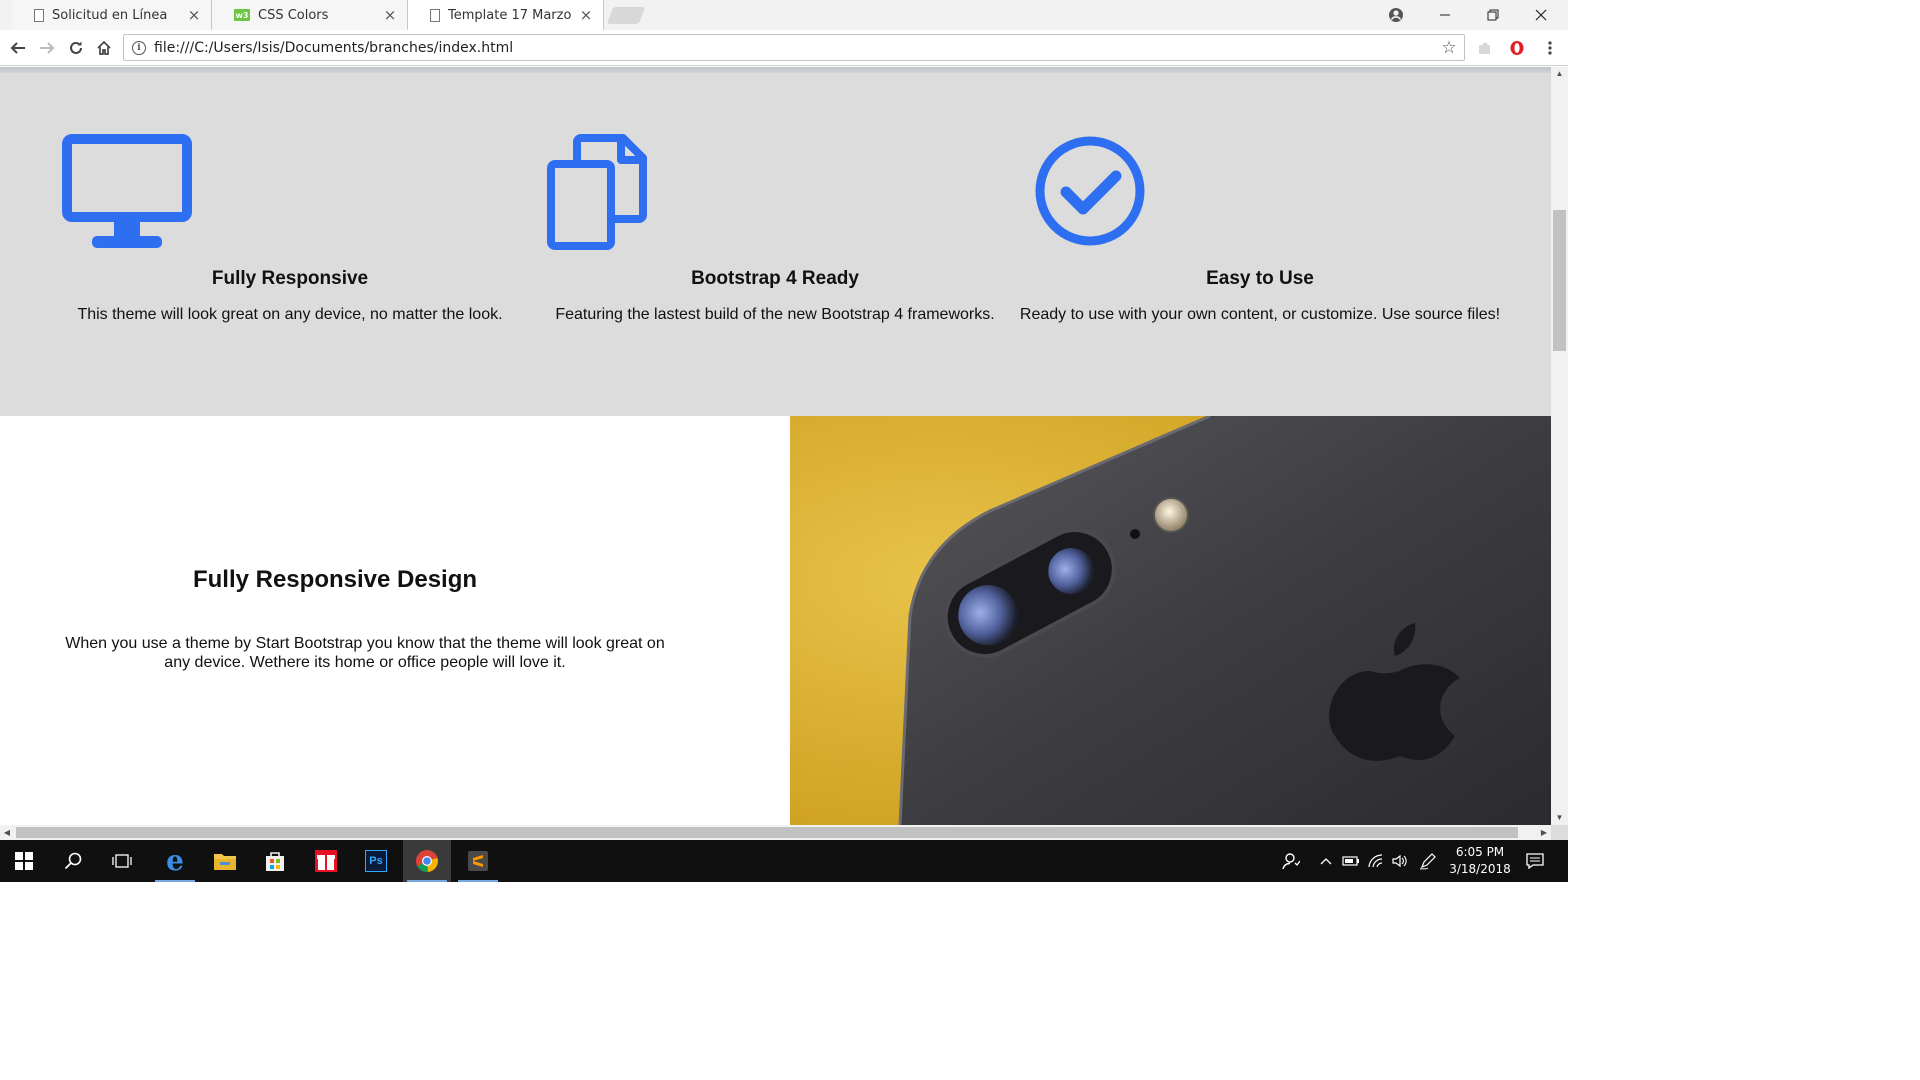  Describe the element at coordinates (1396, 15) in the screenshot. I see `profile-icon` at that location.